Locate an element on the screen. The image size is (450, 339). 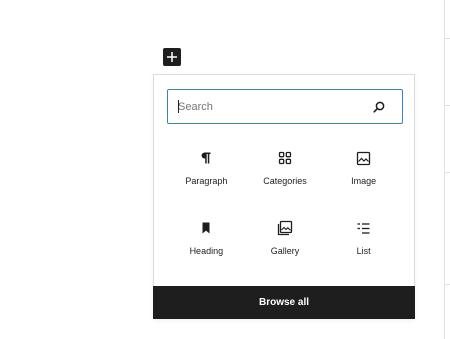
block-label: Heading is located at coordinates (206, 251).